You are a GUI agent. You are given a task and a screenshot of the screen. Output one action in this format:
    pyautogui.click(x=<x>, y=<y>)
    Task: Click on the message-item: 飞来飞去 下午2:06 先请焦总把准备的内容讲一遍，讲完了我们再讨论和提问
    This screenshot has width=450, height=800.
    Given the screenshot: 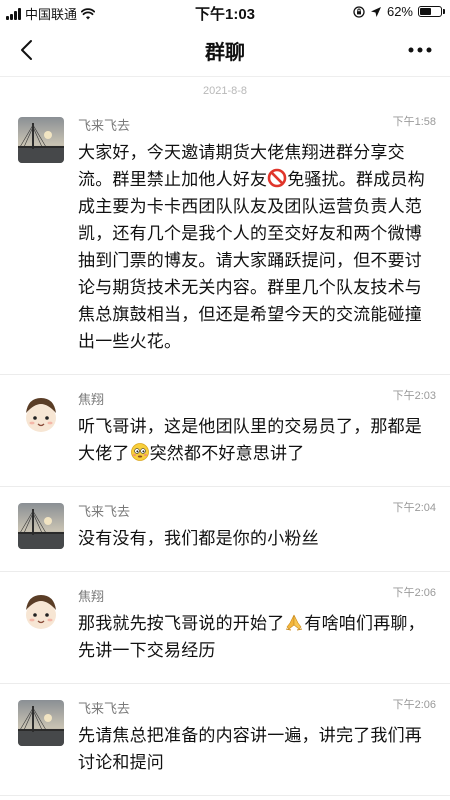 What is the action you would take?
    pyautogui.click(x=225, y=740)
    